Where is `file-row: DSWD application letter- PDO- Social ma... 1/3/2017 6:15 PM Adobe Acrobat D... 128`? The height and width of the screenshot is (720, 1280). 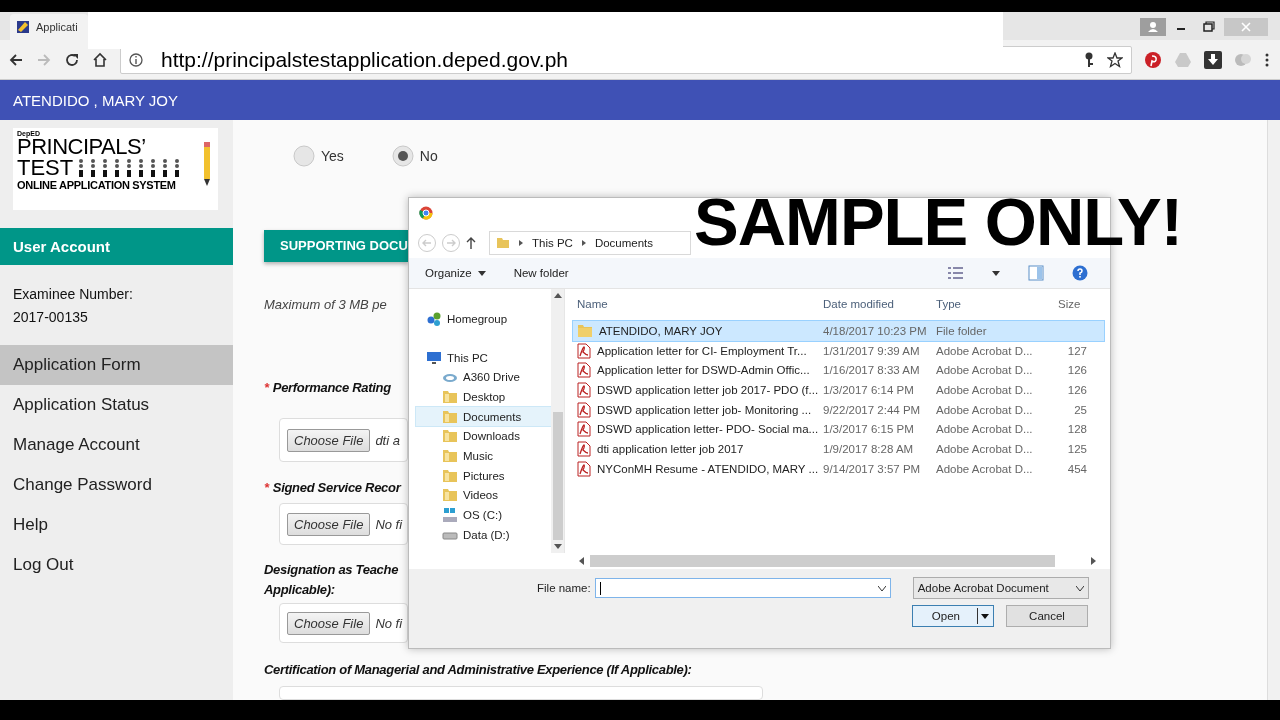 file-row: DSWD application letter- PDO- Social ma... 1/3/2017 6:15 PM Adobe Acrobat D... 128 is located at coordinates (838, 429).